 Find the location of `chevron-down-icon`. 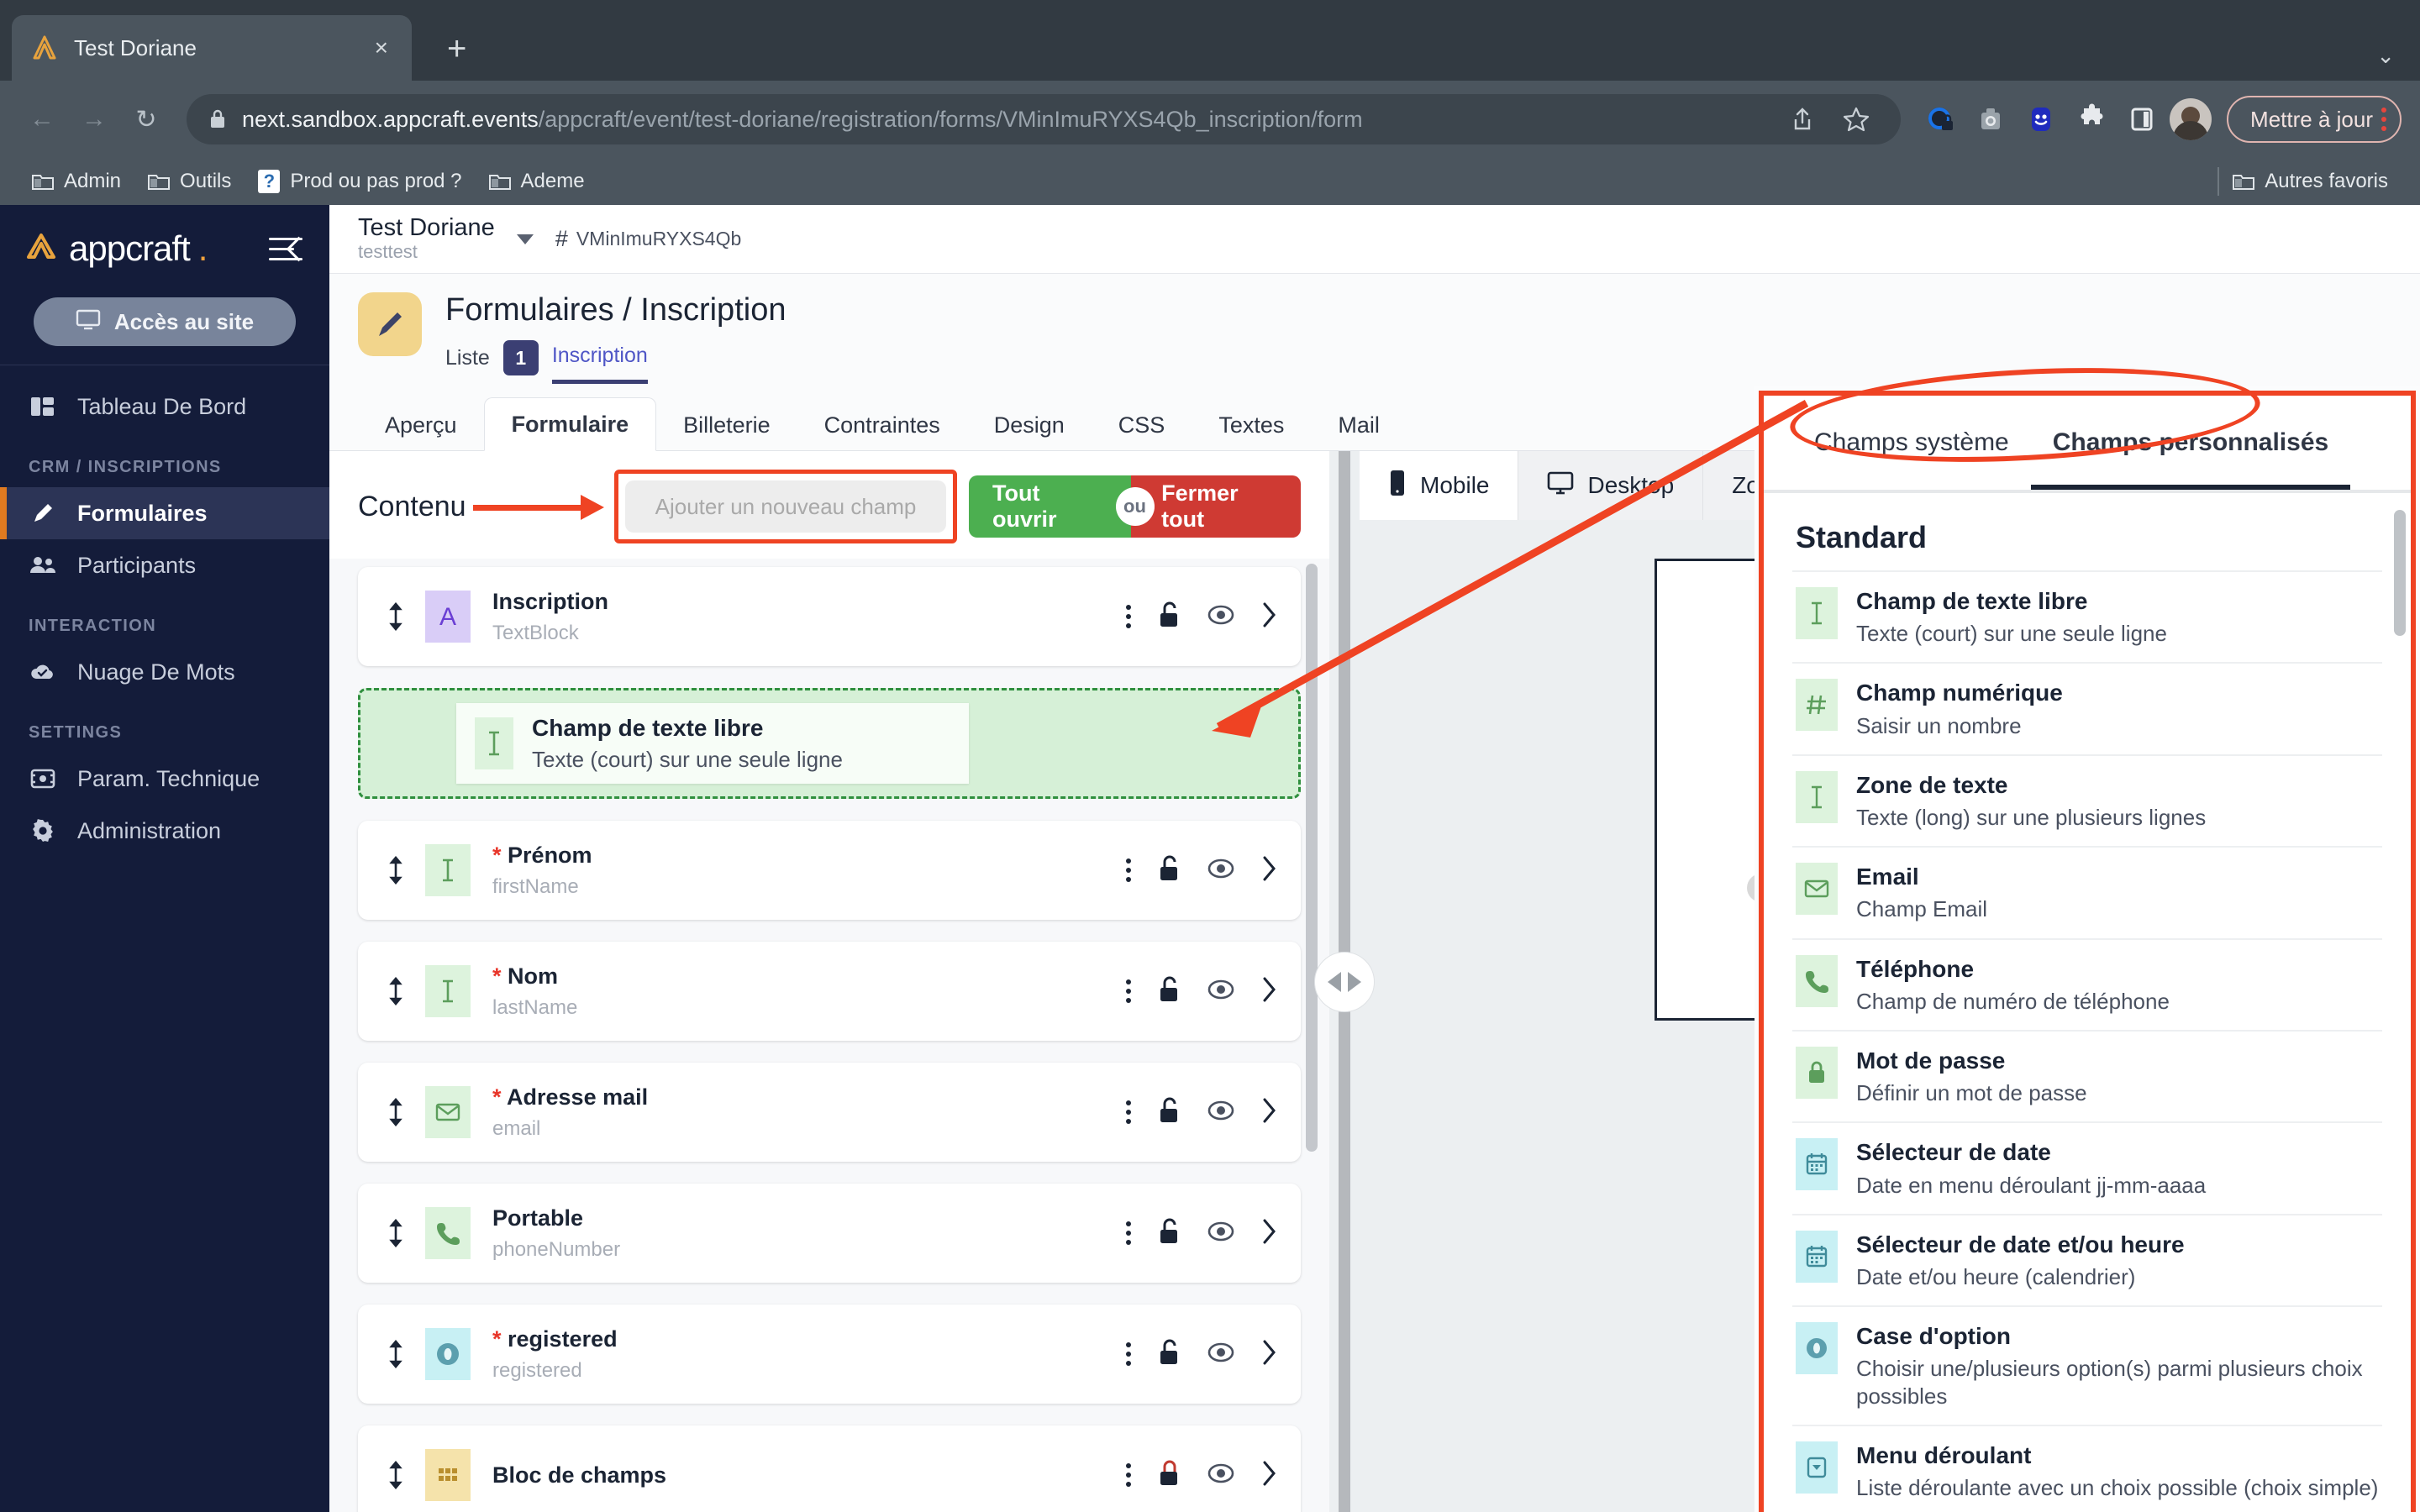

chevron-down-icon is located at coordinates (525, 239).